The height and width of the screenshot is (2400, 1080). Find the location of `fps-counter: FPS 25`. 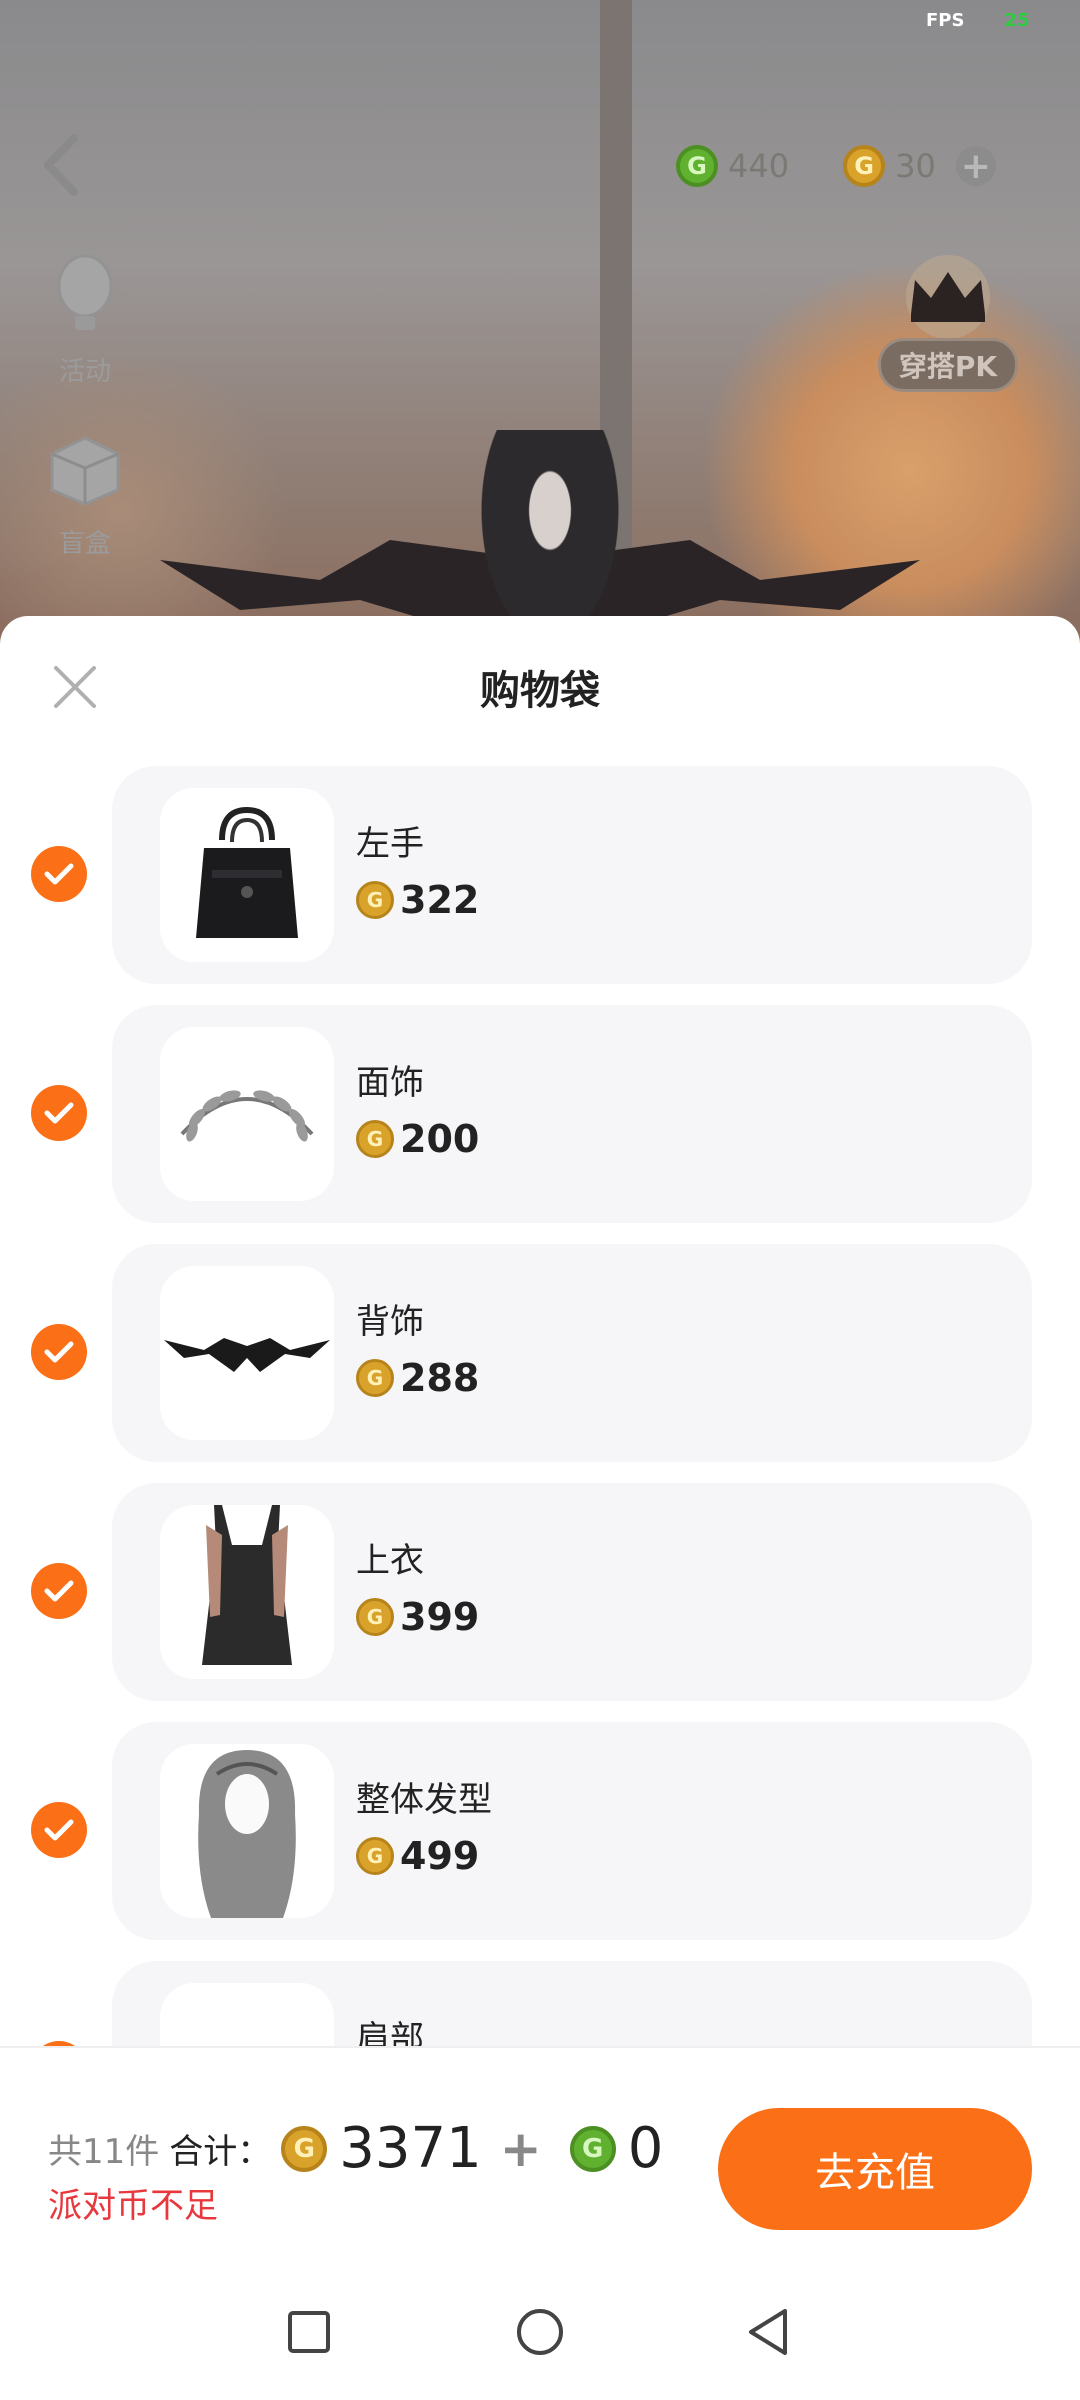

fps-counter: FPS 25 is located at coordinates (978, 20).